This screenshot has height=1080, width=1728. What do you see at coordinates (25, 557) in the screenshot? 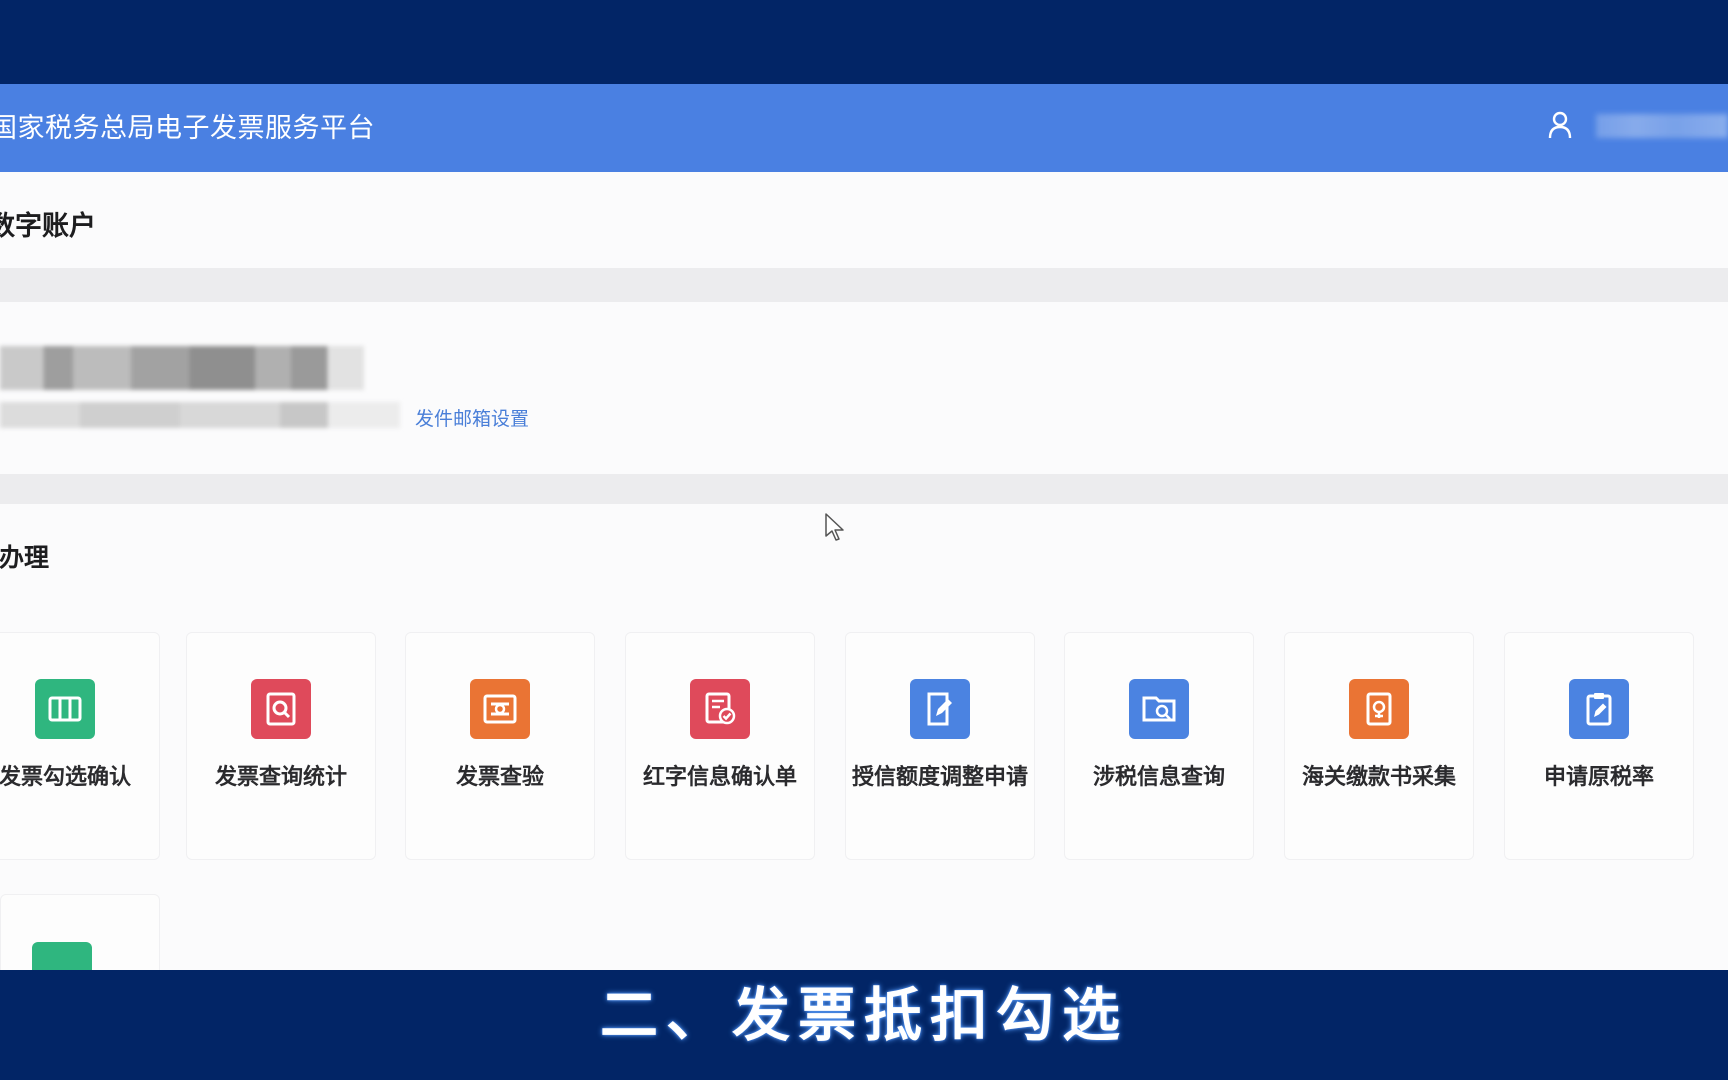
I see `services-section-title: 务办理` at bounding box center [25, 557].